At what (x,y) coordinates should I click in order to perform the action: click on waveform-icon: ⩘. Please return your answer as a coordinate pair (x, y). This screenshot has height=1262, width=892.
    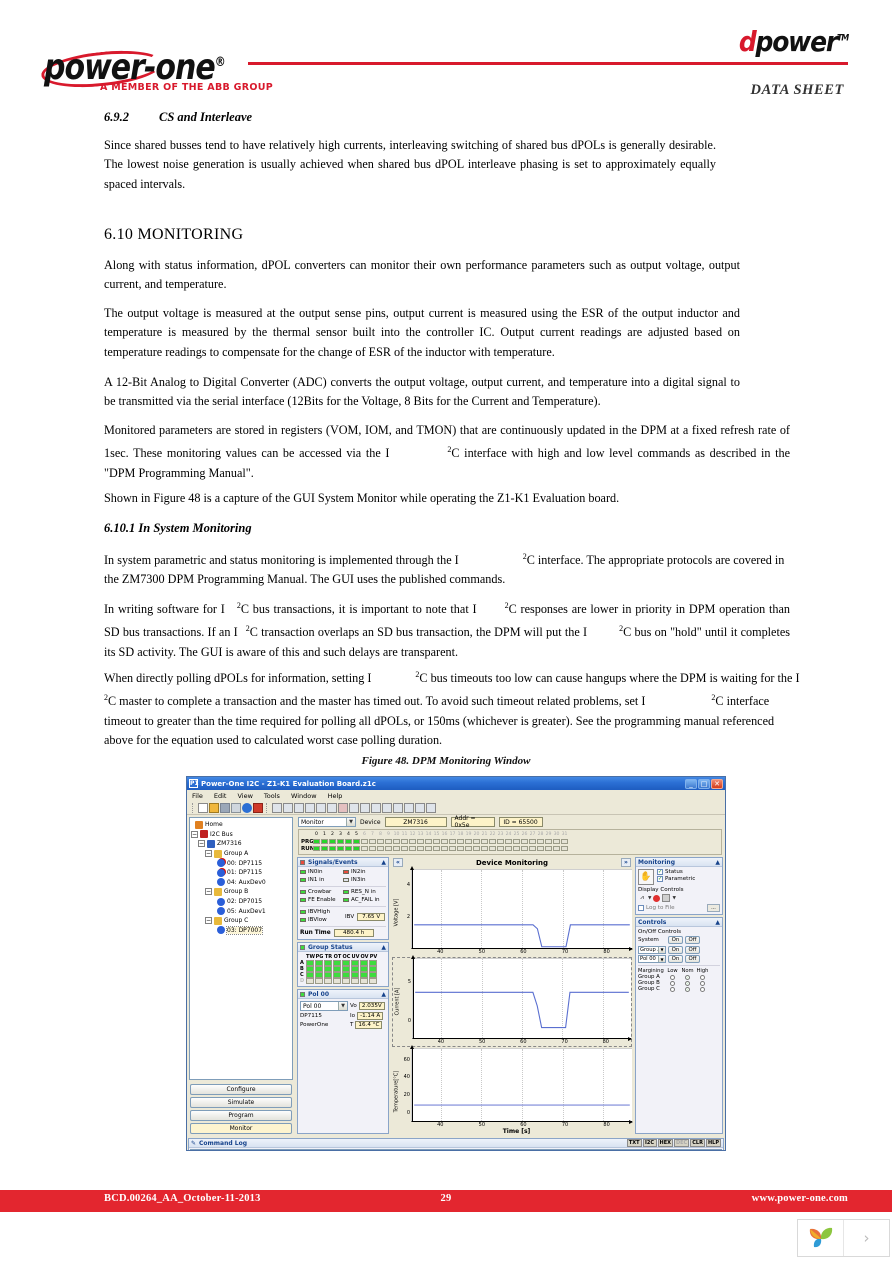
    Looking at the image, I should click on (642, 898).